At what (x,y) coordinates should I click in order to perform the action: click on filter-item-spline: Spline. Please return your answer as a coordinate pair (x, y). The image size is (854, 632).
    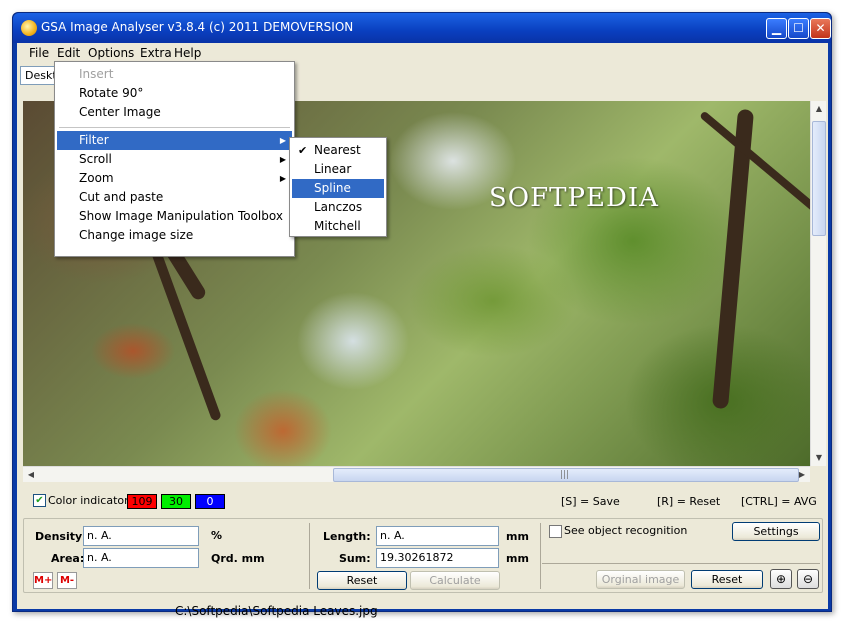
    Looking at the image, I should click on (338, 188).